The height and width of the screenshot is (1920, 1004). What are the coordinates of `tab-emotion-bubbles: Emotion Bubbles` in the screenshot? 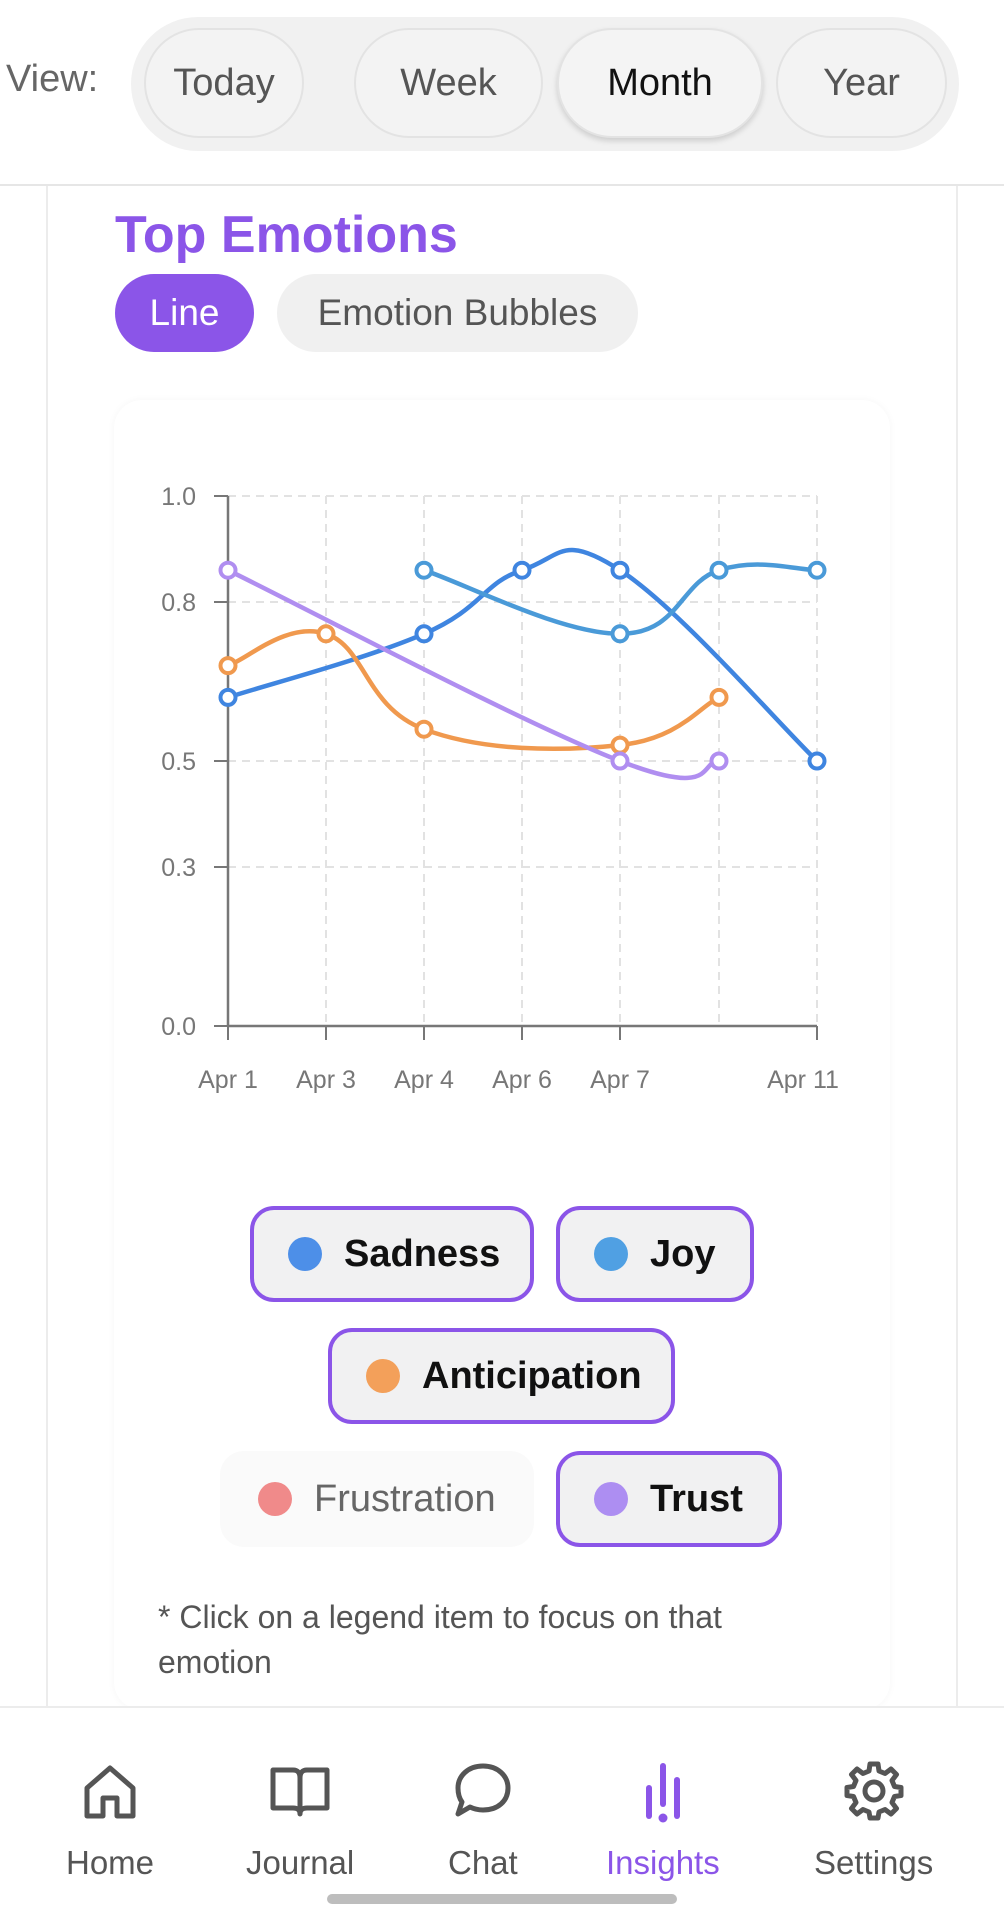 It's located at (457, 313).